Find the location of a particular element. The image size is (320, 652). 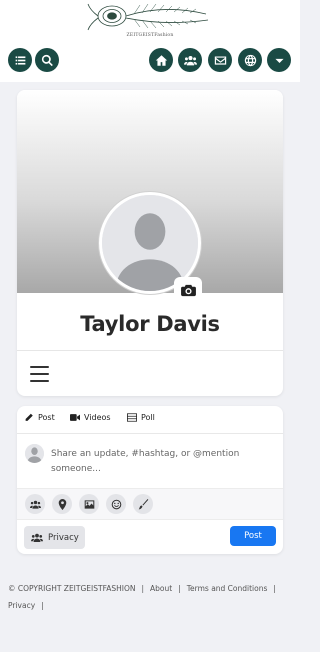

video-icon is located at coordinates (75, 417).